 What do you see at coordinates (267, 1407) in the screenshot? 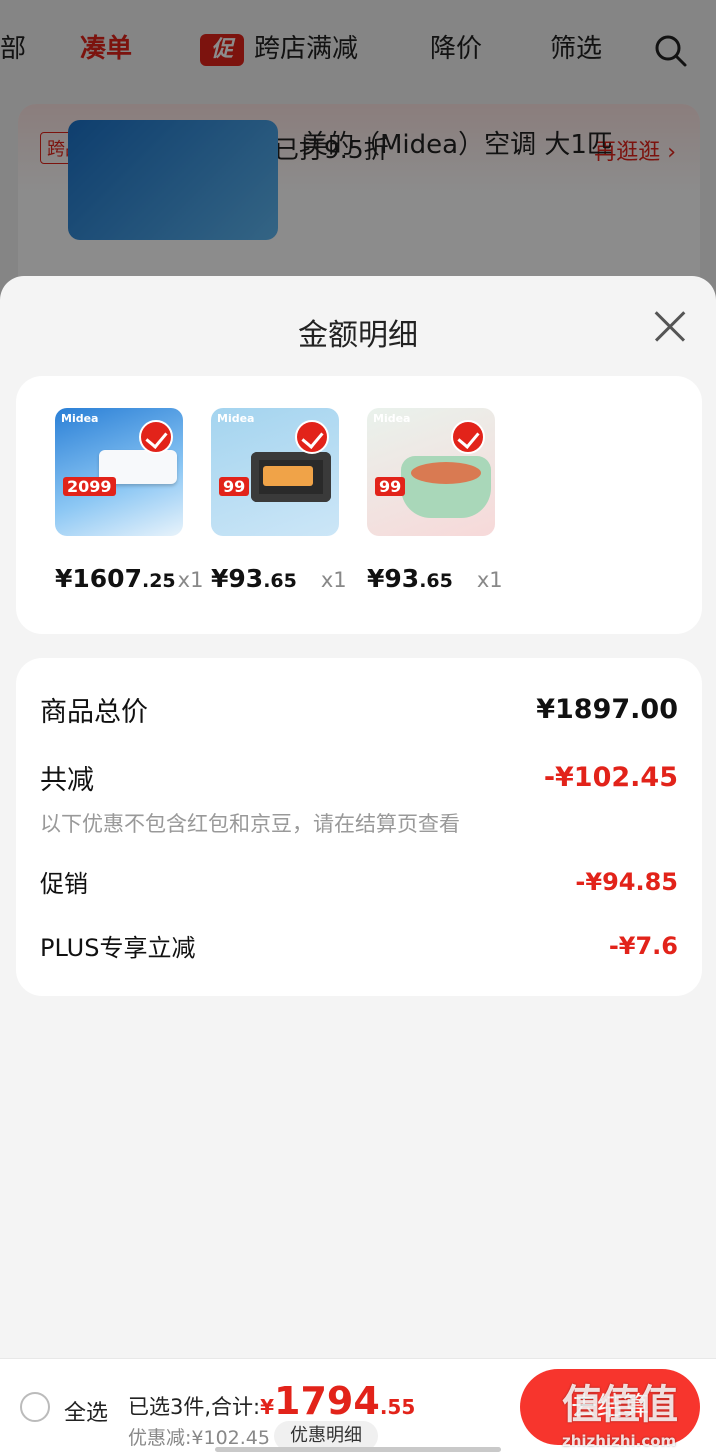
I see `currency-symbol: ¥` at bounding box center [267, 1407].